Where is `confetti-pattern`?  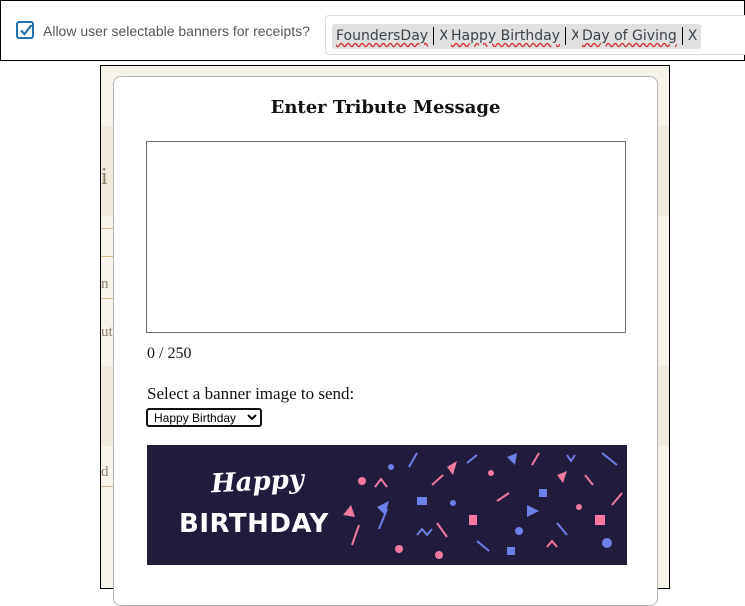 confetti-pattern is located at coordinates (483, 505).